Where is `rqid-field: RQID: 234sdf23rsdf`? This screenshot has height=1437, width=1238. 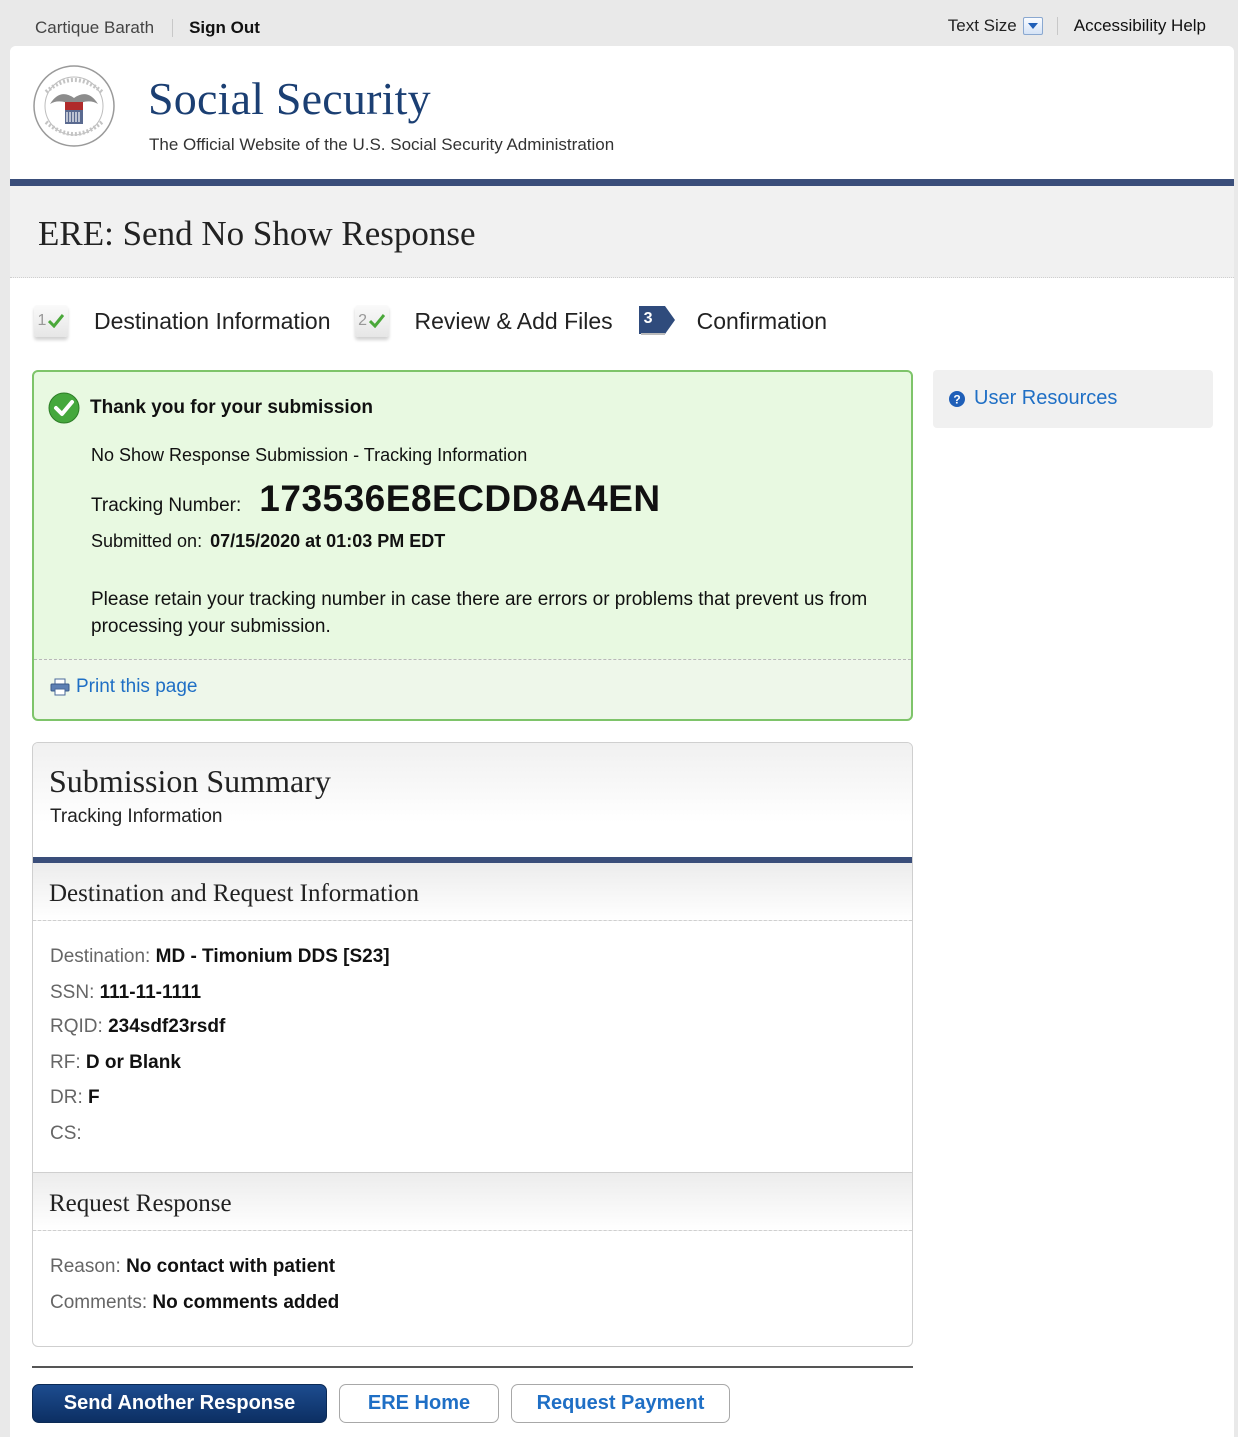
rqid-field: RQID: 234sdf23rsdf is located at coordinates (137, 1027).